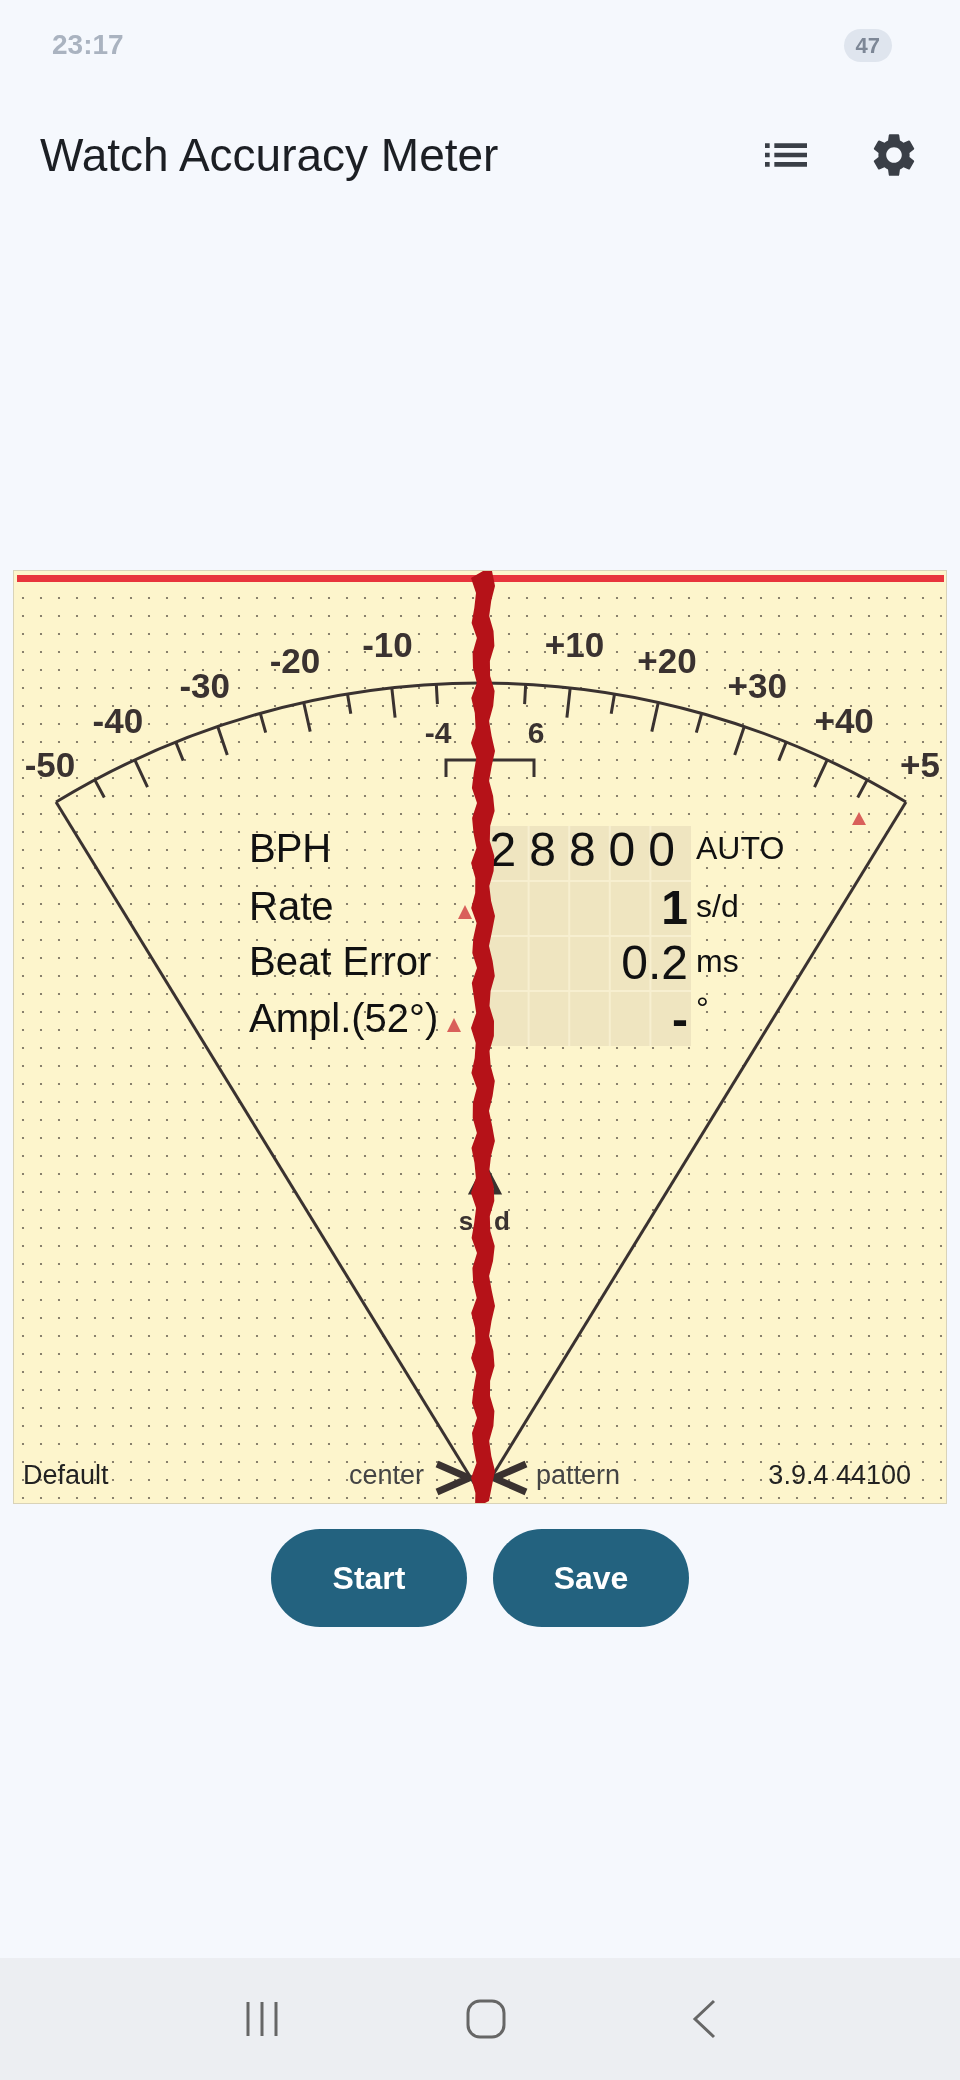  I want to click on marker-unit: s, so click(466, 1220).